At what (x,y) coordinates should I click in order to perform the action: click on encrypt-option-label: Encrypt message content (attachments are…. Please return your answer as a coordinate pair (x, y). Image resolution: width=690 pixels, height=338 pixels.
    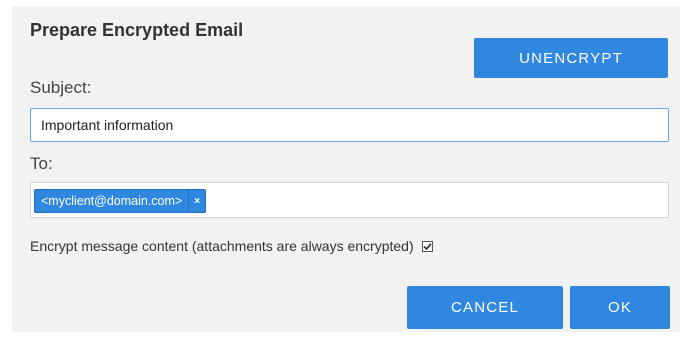
    Looking at the image, I should click on (222, 246).